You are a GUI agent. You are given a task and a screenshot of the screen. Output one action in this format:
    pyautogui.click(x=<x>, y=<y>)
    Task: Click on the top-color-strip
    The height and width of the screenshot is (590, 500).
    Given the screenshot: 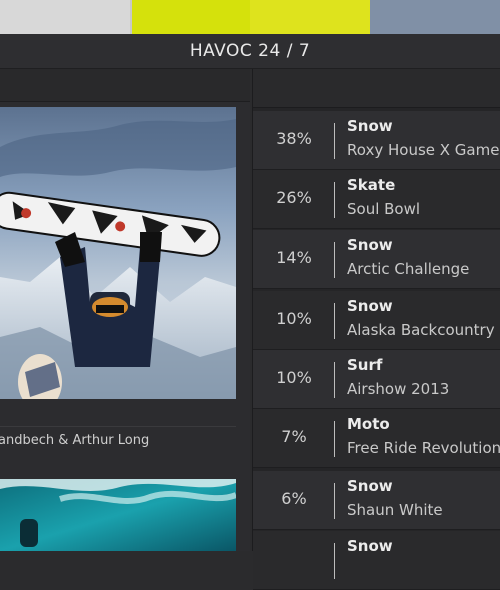 What is the action you would take?
    pyautogui.click(x=250, y=17)
    